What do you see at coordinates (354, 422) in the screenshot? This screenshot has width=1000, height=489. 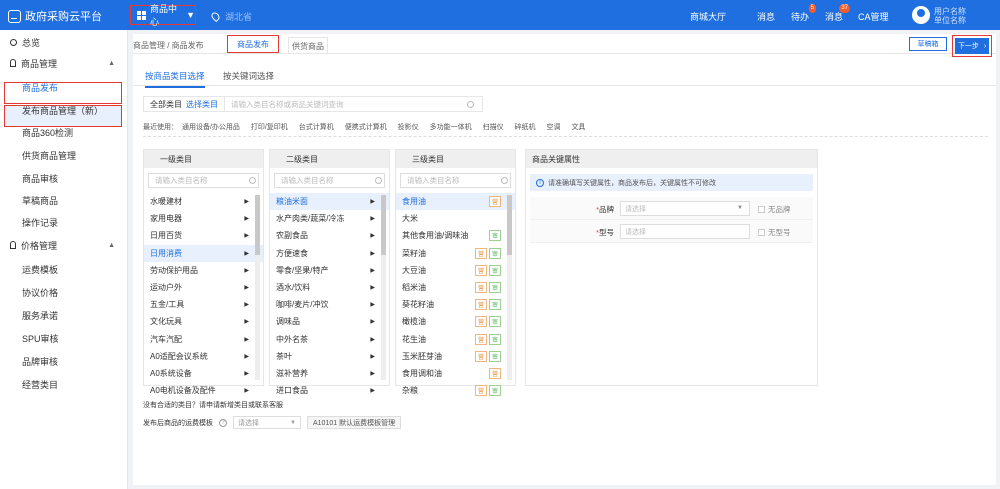 I see `freight-template-button: A10101 默认运费模板管理` at bounding box center [354, 422].